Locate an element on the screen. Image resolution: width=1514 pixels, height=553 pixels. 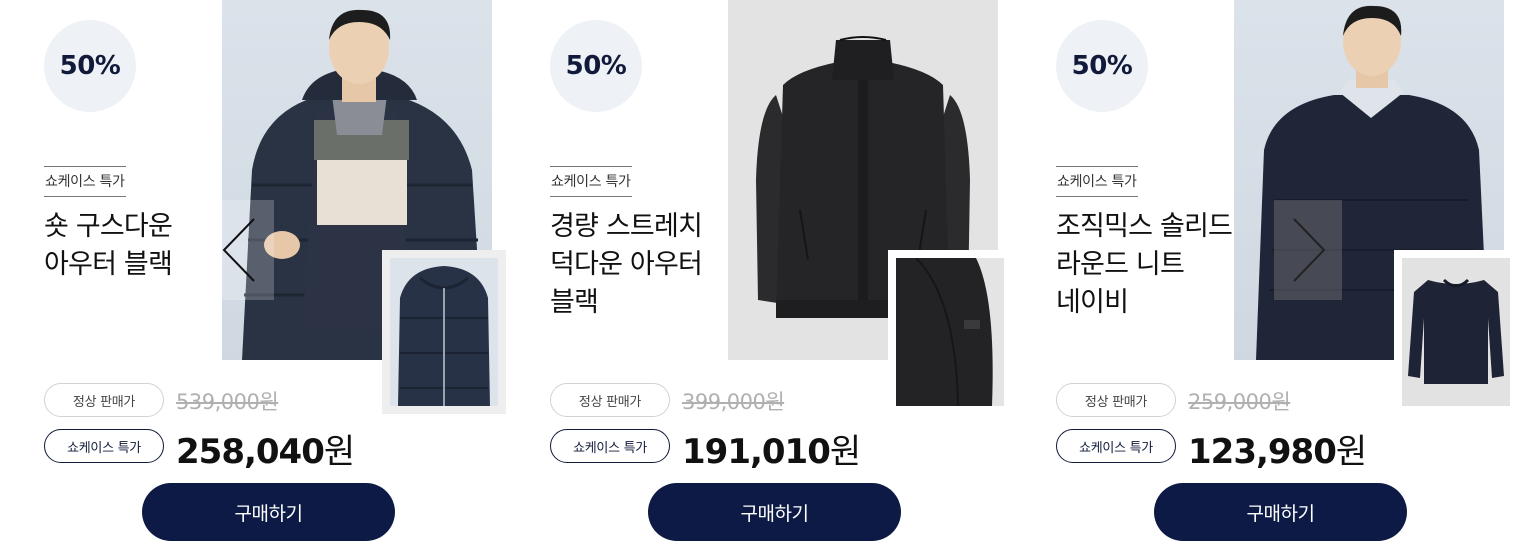
product-title: 조직믹스 솔리드 라운드 니트 네이비 is located at coordinates (1156, 265).